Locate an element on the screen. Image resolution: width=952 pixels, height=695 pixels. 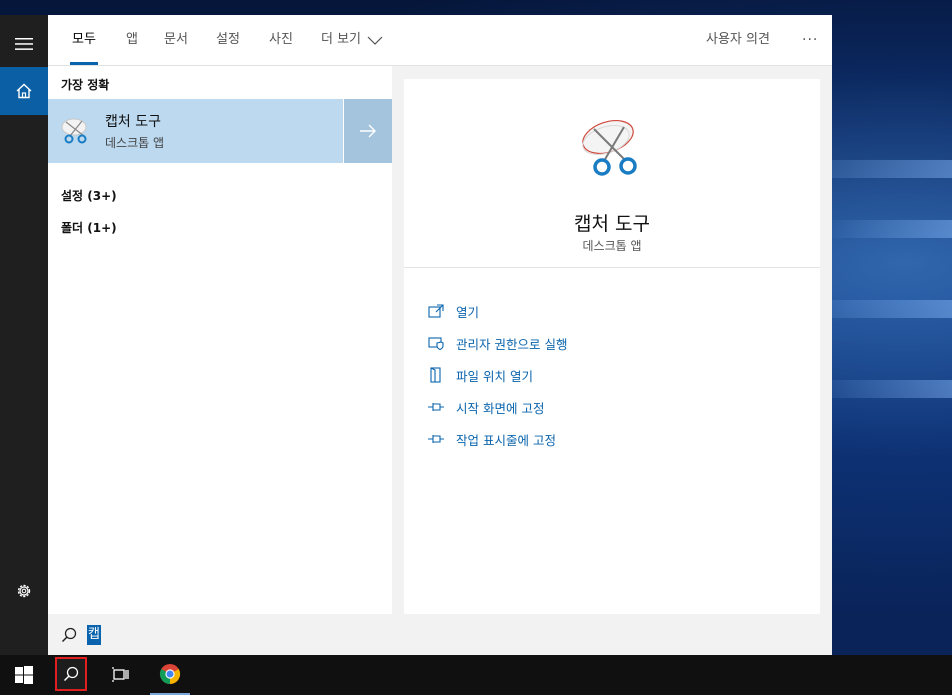
feedback-button: 사용자 의견 is located at coordinates (738, 40).